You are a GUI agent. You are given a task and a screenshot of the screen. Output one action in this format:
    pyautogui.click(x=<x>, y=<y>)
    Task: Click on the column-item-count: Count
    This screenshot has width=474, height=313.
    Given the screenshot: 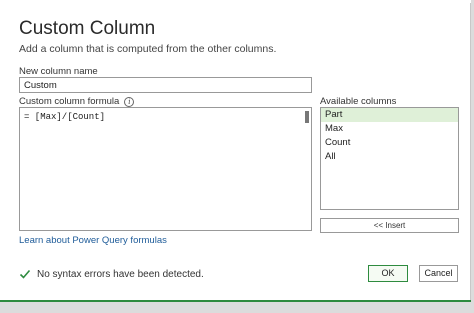 What is the action you would take?
    pyautogui.click(x=389, y=143)
    